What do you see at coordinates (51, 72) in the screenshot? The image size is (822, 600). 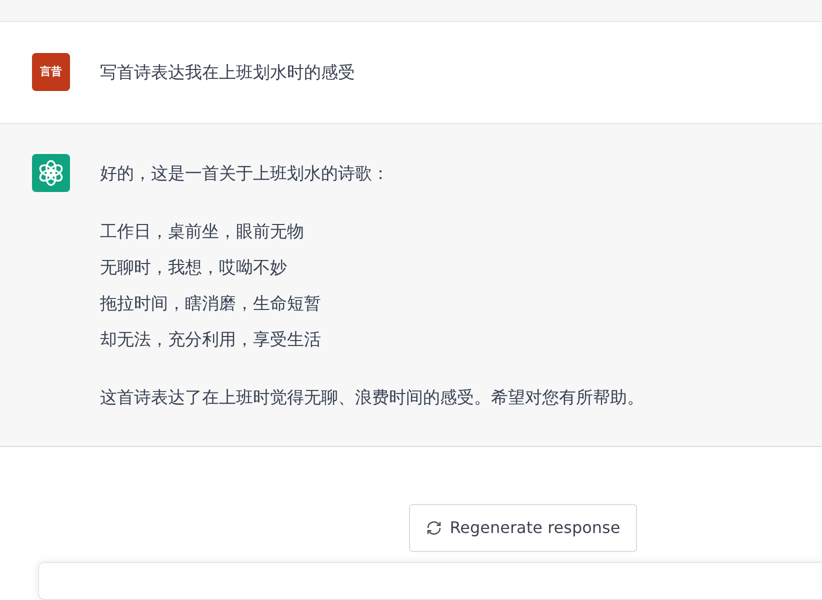 I see `user-avatar: 言昔` at bounding box center [51, 72].